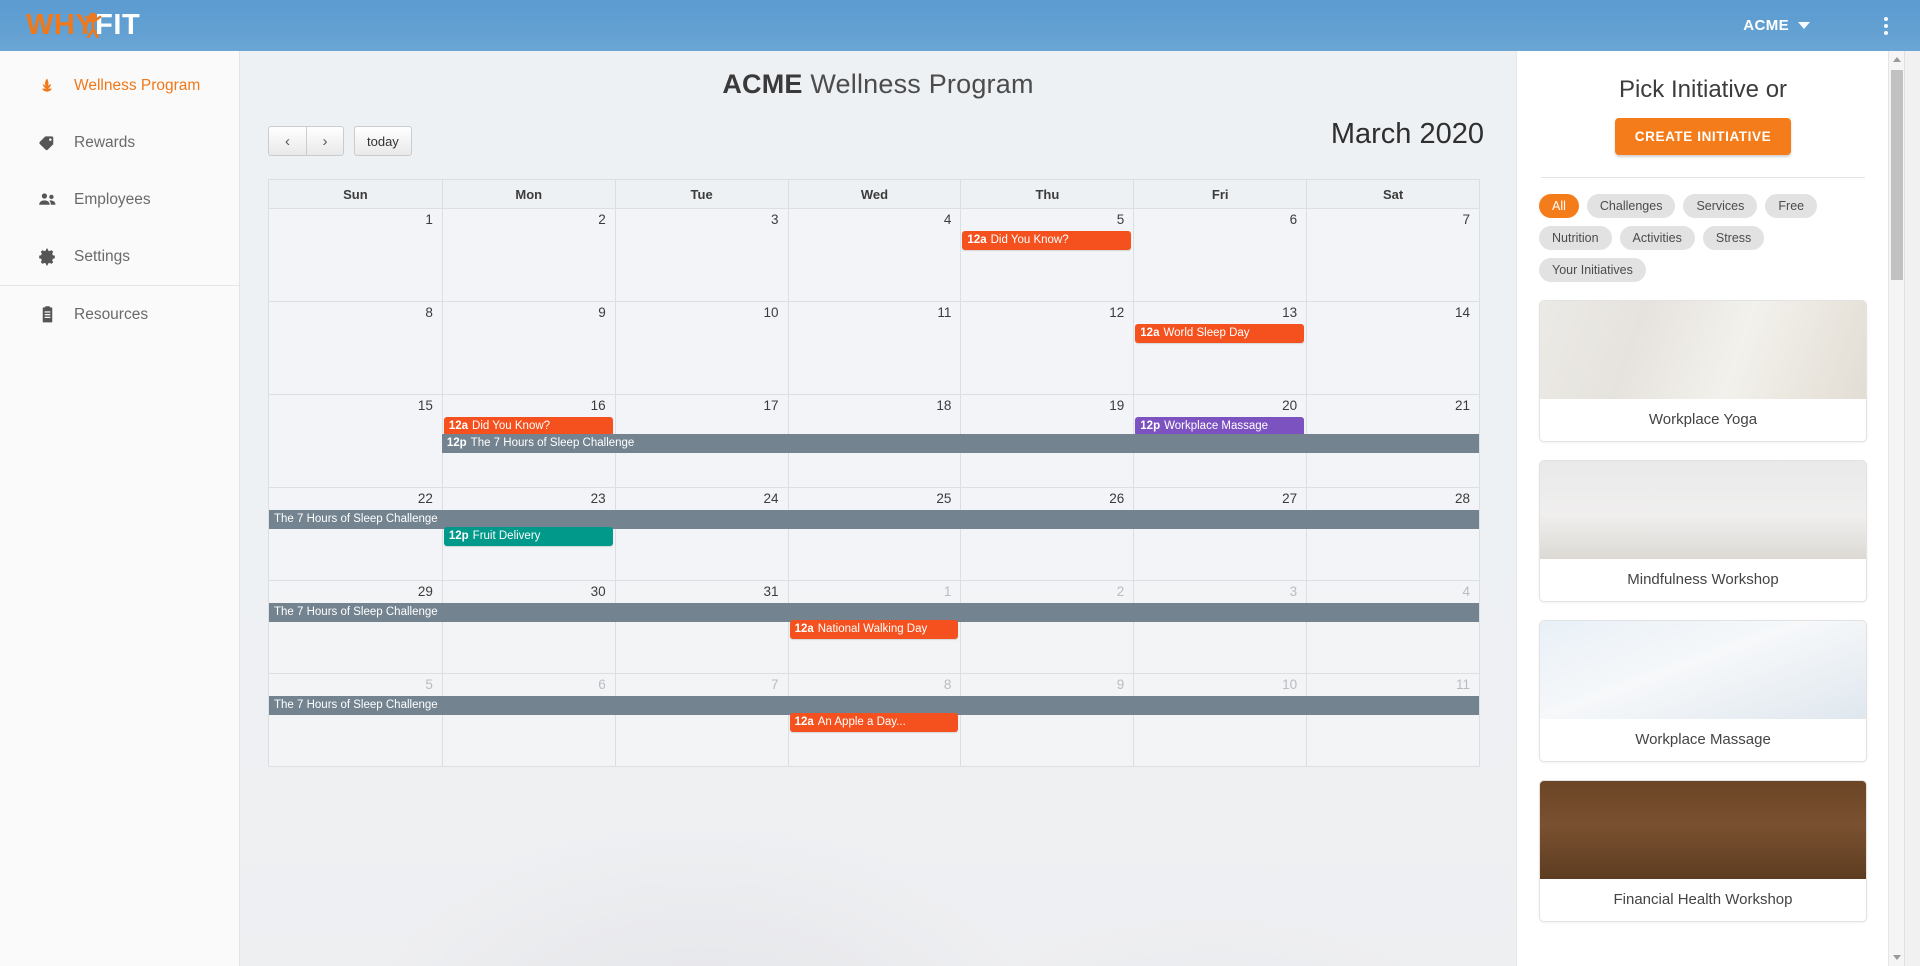  What do you see at coordinates (1896, 957) in the screenshot?
I see `scroll-down-arrow-icon` at bounding box center [1896, 957].